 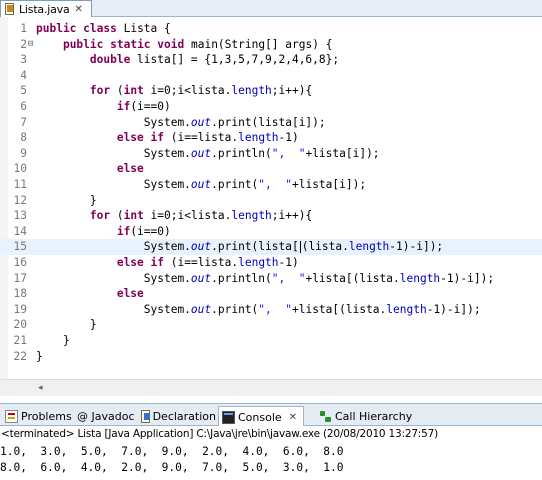 What do you see at coordinates (271, 76) in the screenshot?
I see `code-line: 4` at bounding box center [271, 76].